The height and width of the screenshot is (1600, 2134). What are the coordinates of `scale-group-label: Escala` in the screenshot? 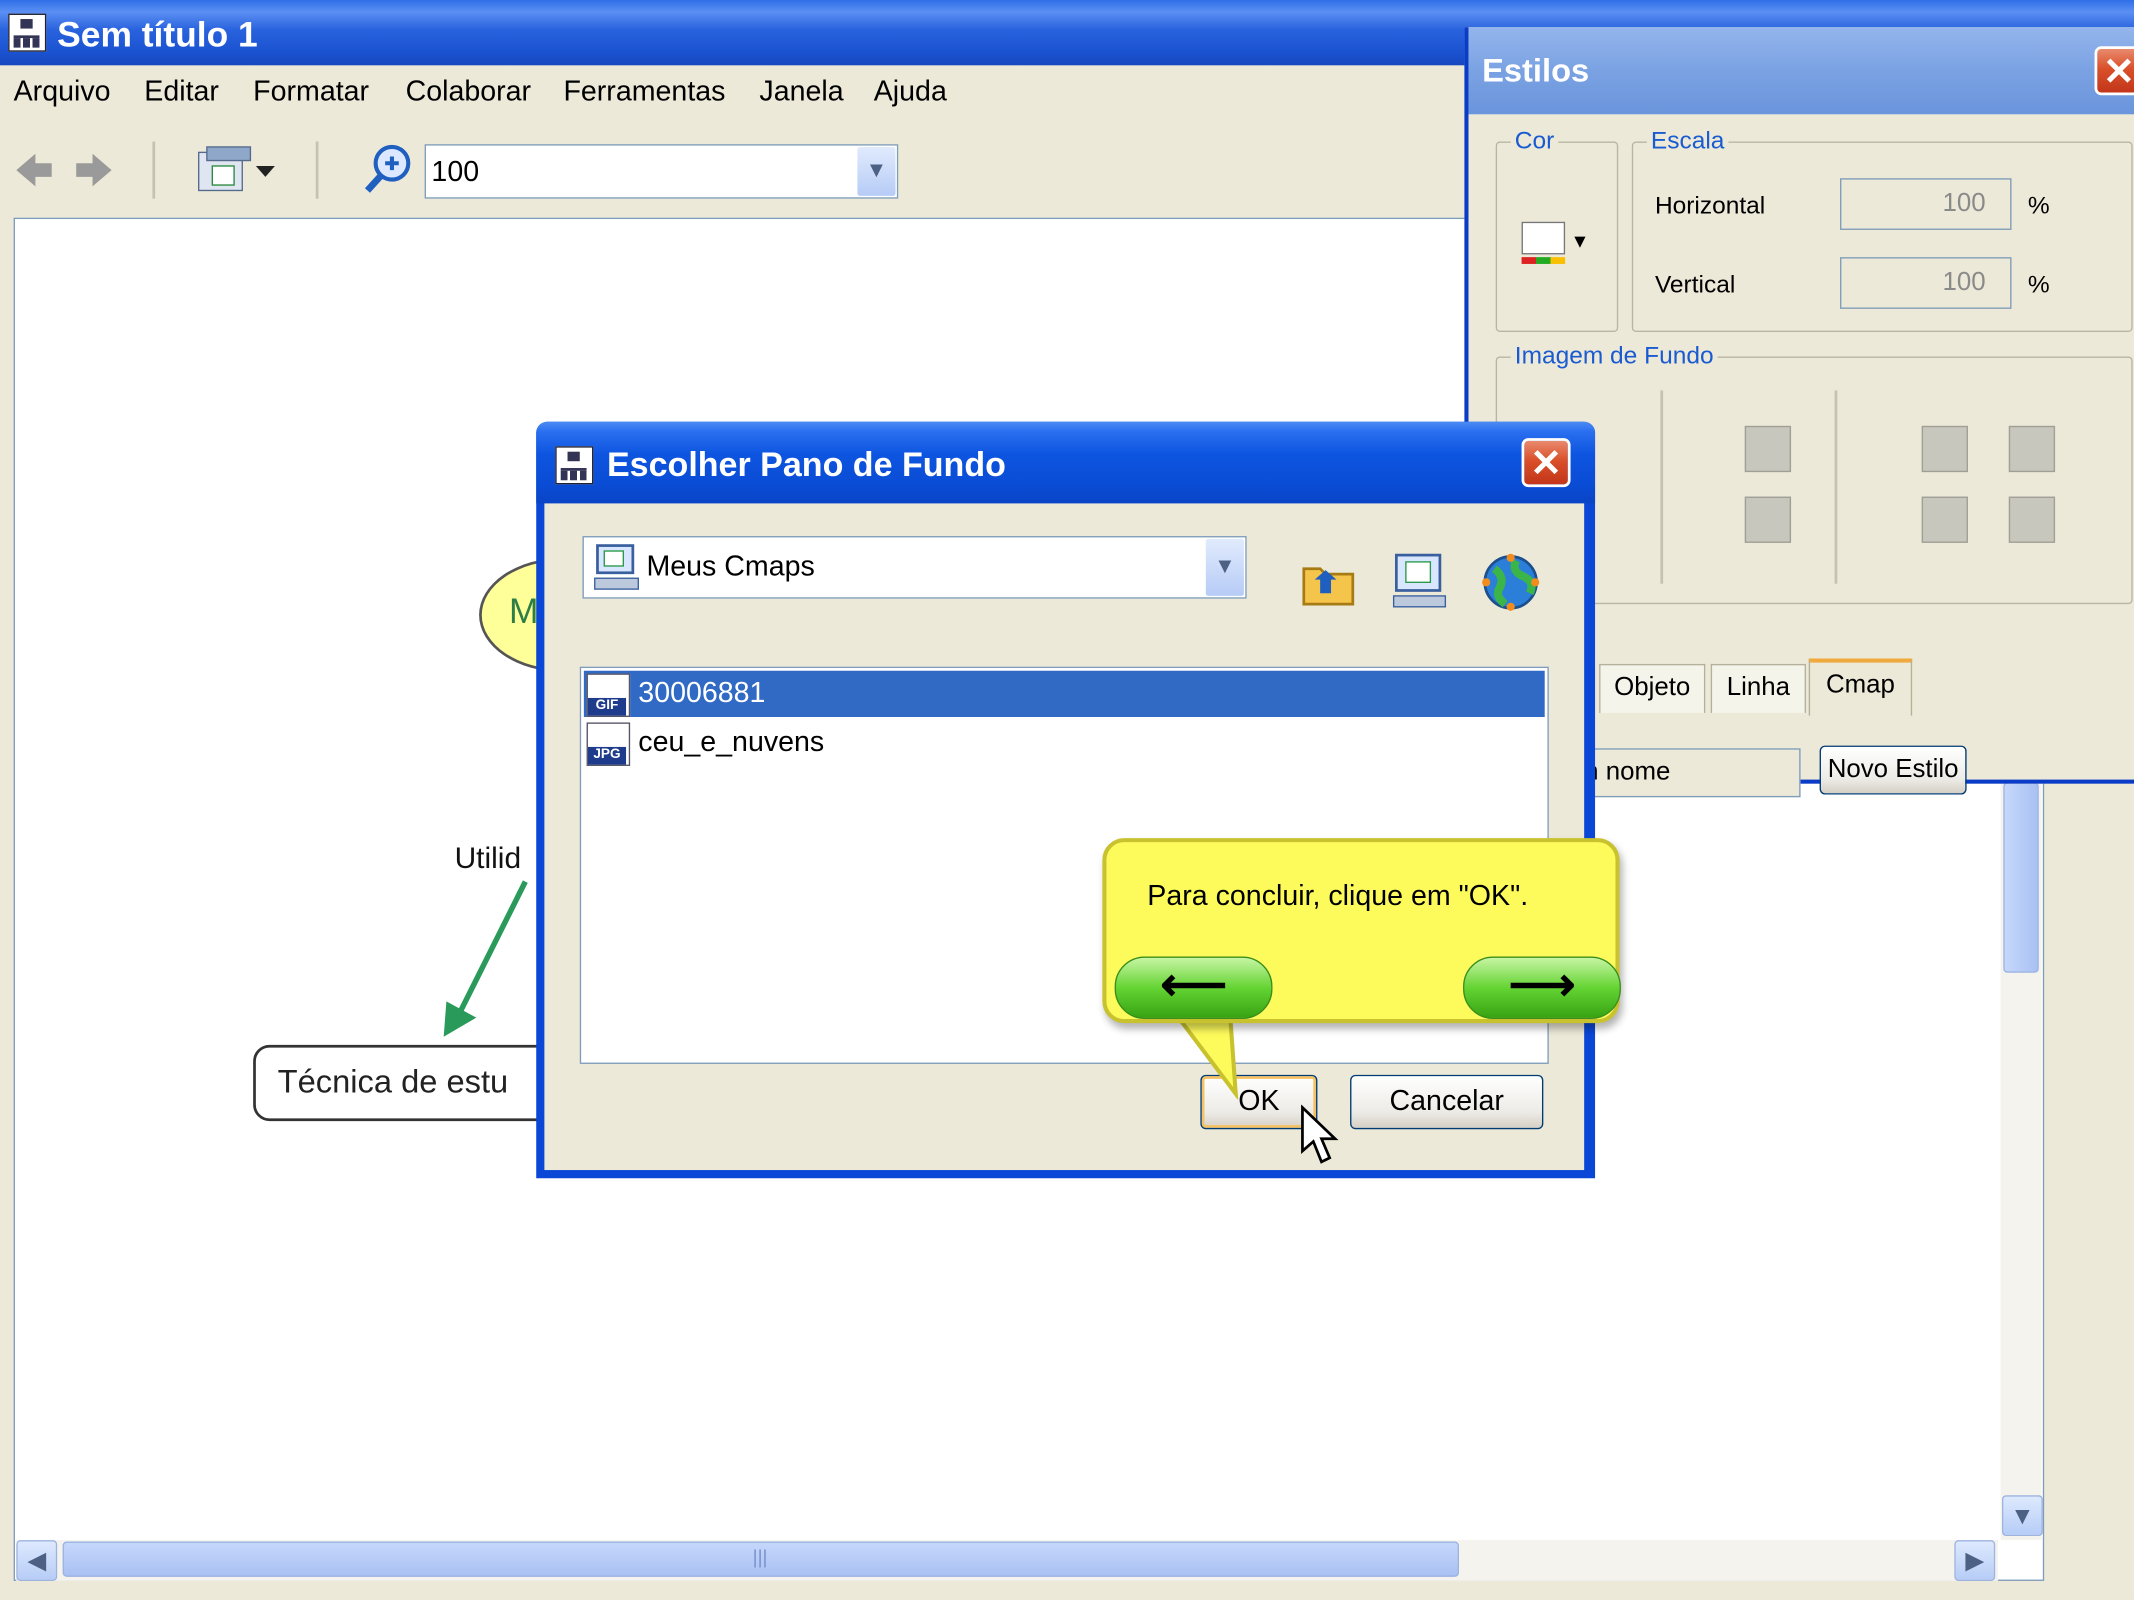 It's located at (1687, 141).